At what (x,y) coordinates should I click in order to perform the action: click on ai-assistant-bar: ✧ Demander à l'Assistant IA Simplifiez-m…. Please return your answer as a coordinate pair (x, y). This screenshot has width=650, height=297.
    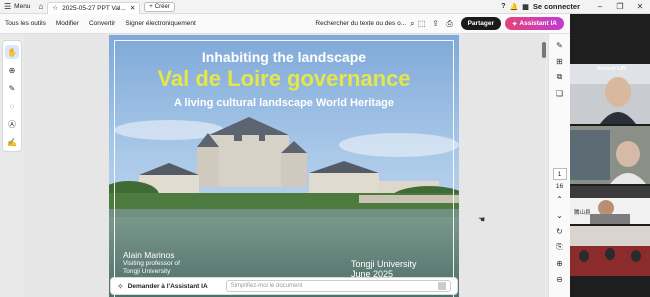
    Looking at the image, I should click on (284, 286).